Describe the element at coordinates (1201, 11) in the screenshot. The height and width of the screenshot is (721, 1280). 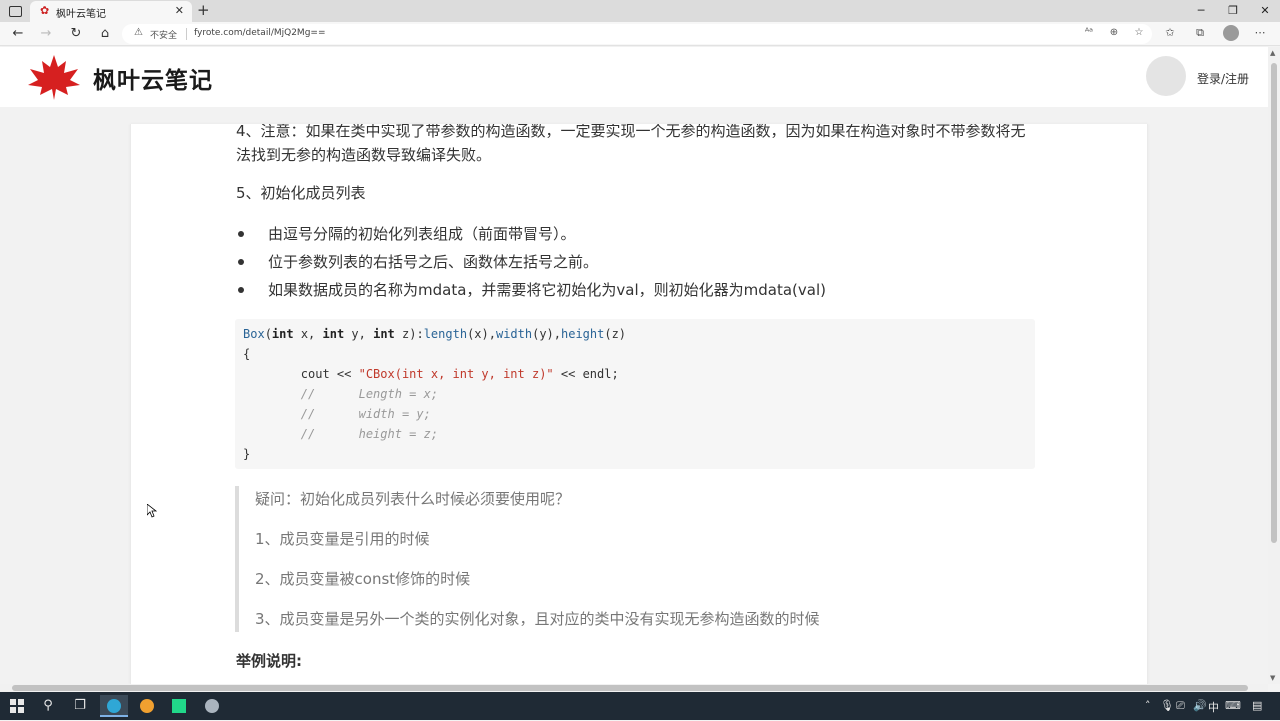
I see `minimize-button: ─` at that location.